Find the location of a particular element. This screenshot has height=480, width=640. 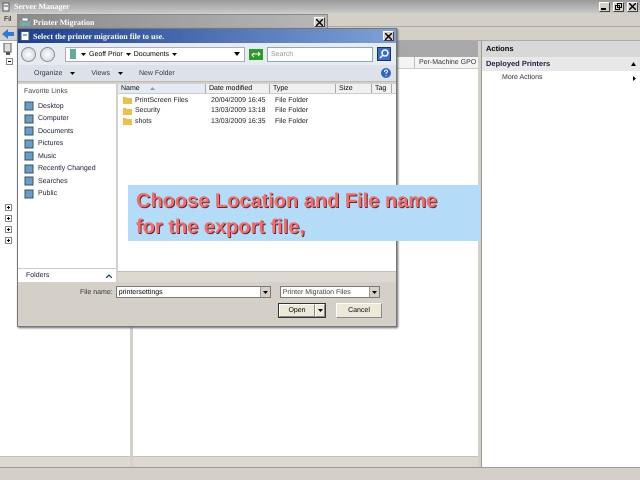

restore-icon is located at coordinates (618, 6).